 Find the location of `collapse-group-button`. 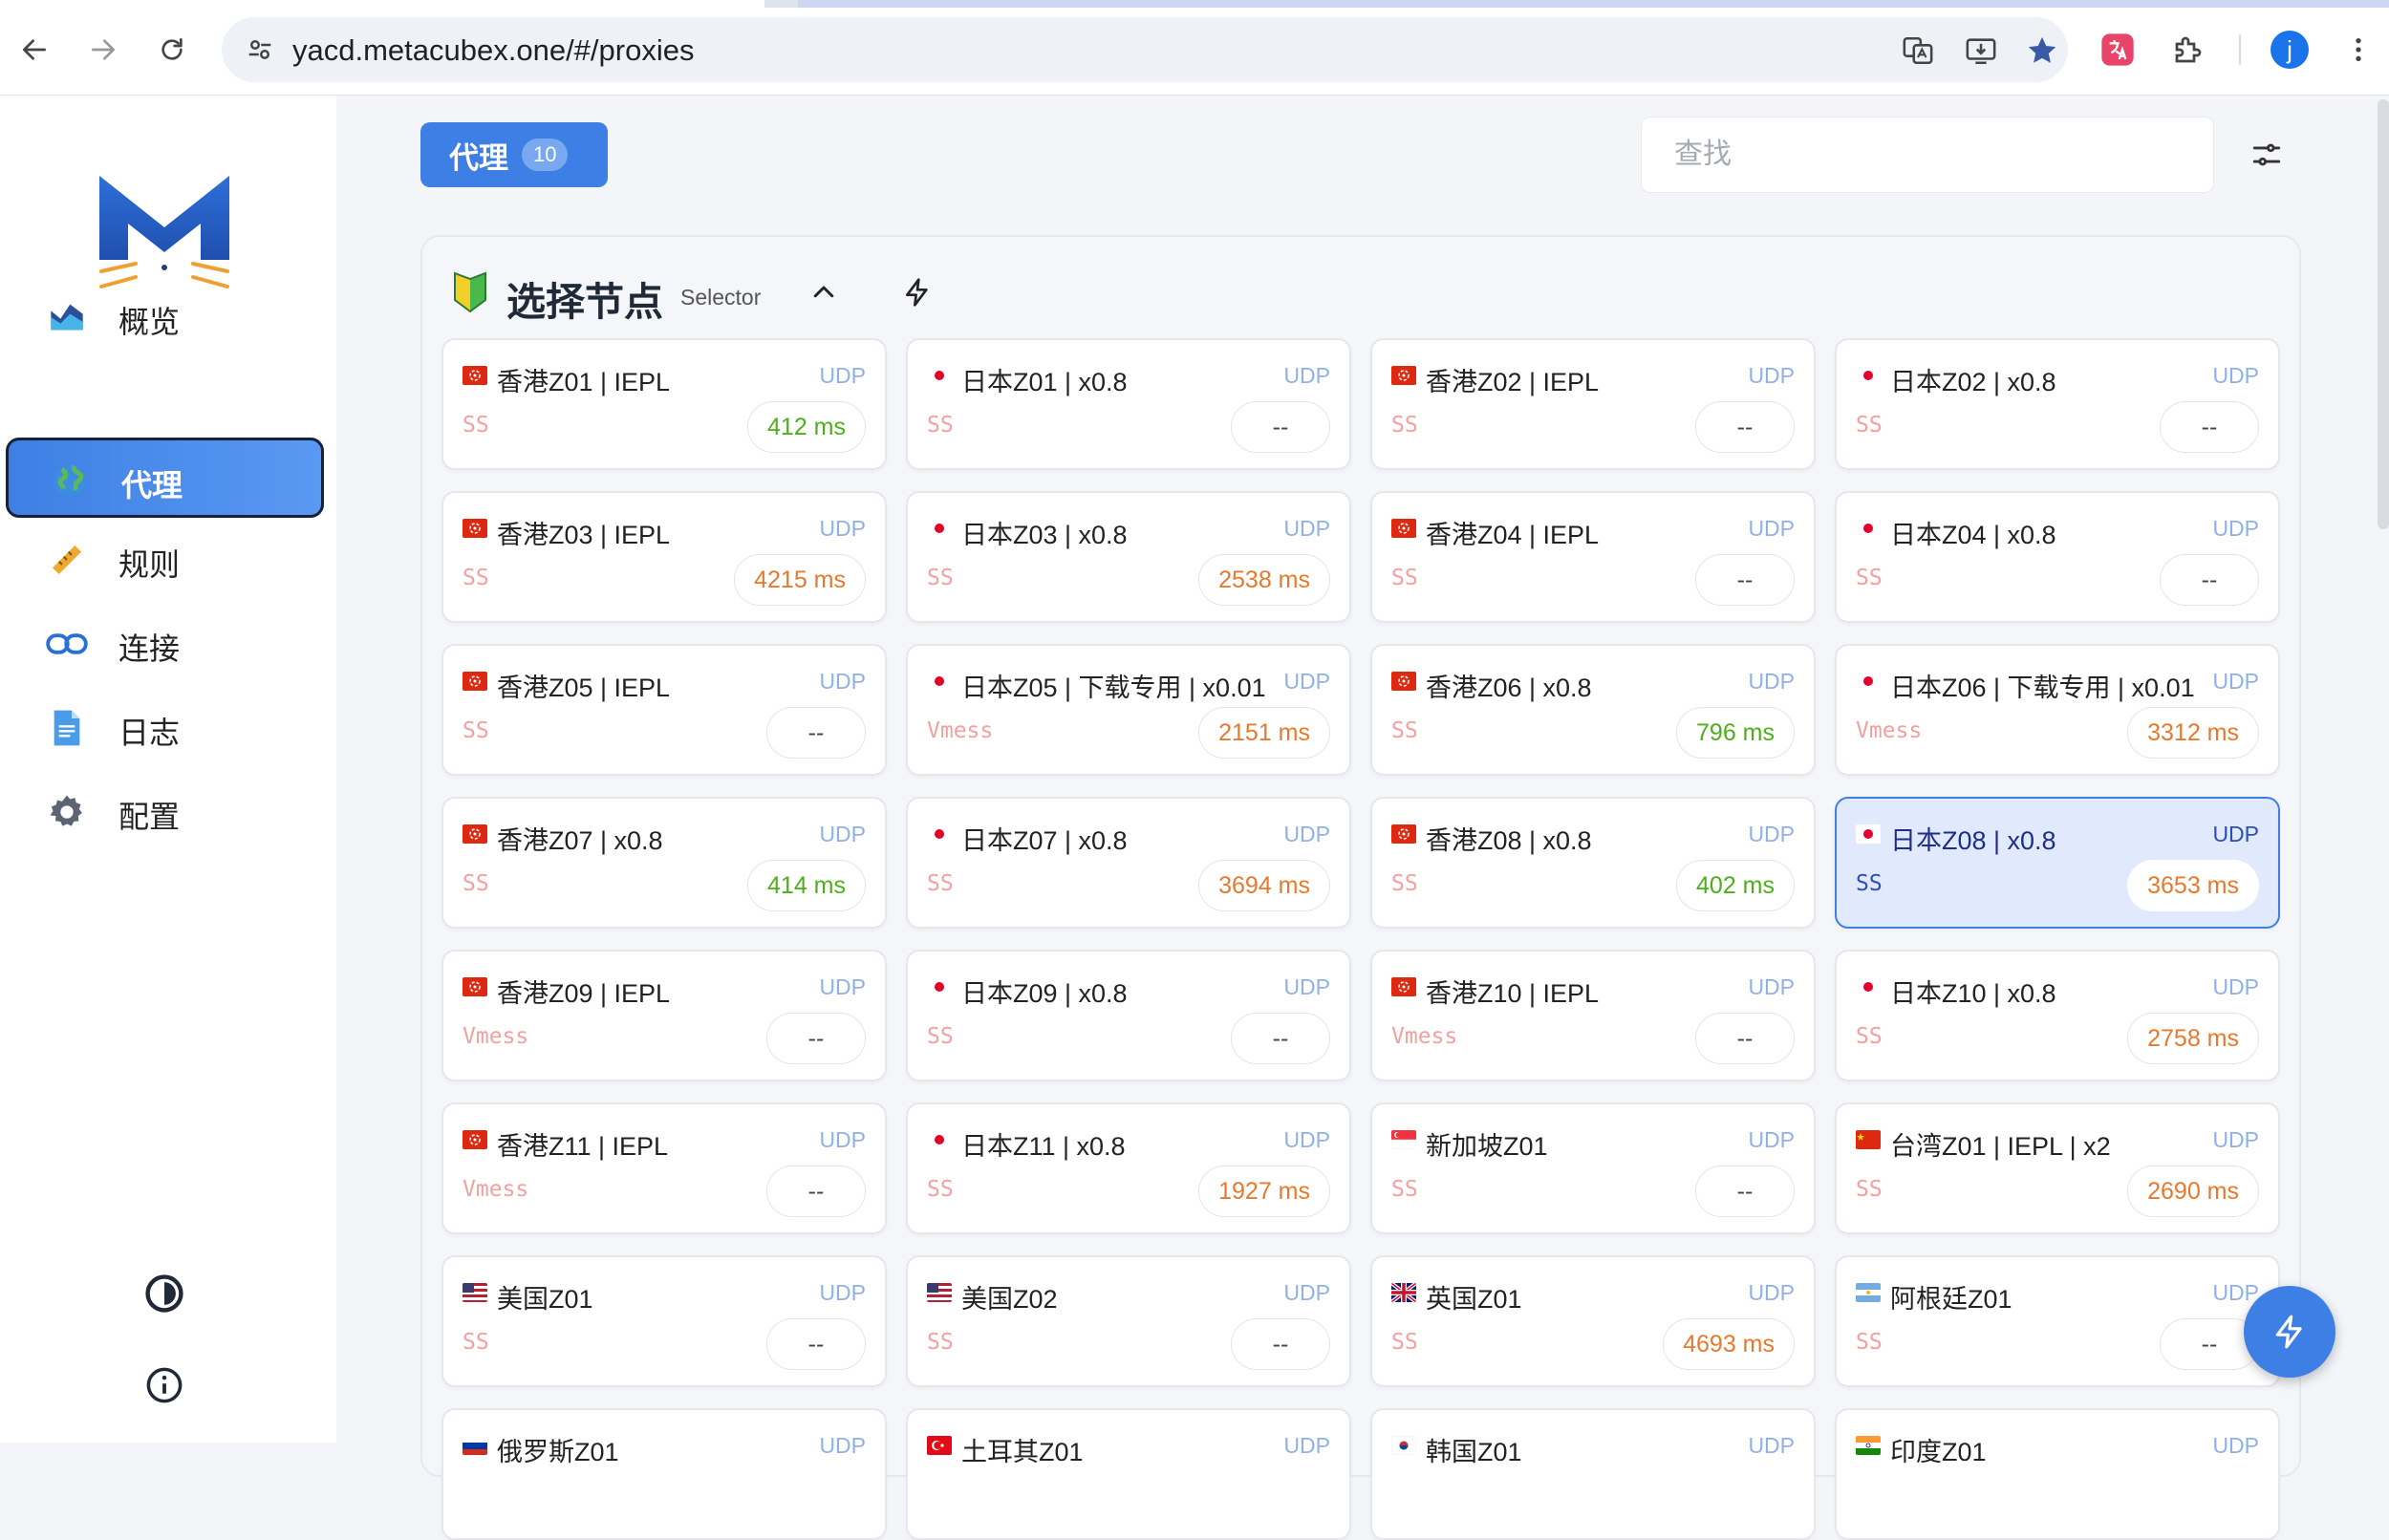

collapse-group-button is located at coordinates (824, 292).